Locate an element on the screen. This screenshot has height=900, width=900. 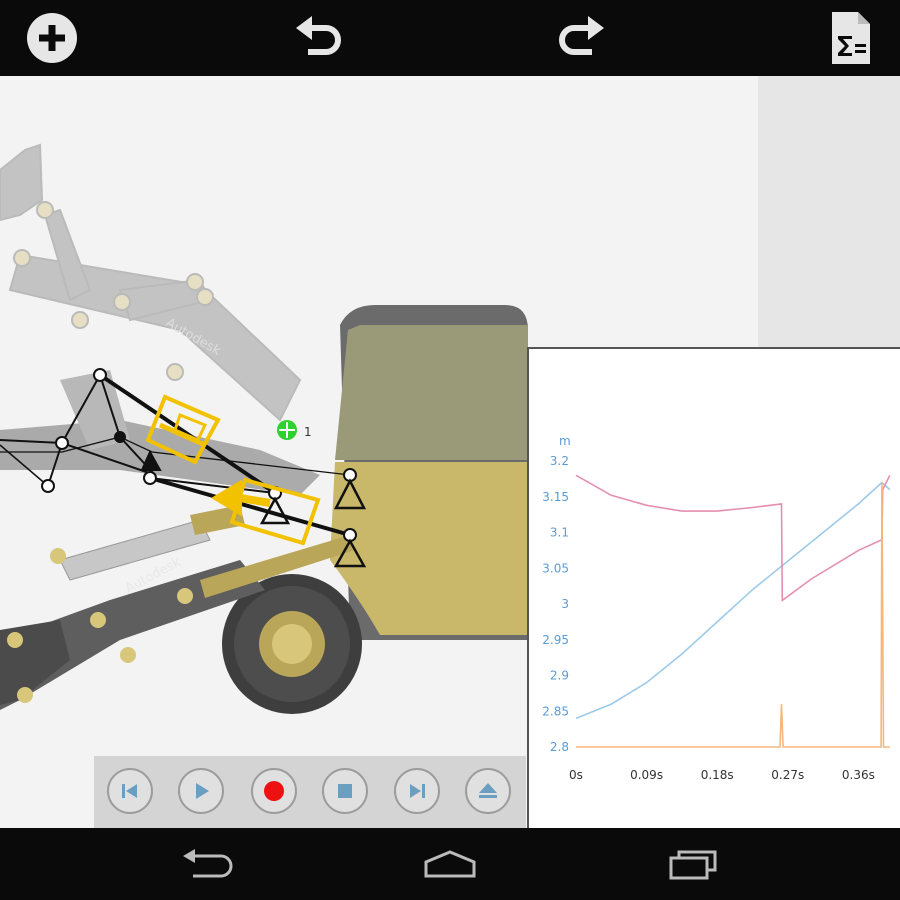
add-button is located at coordinates (52, 38).